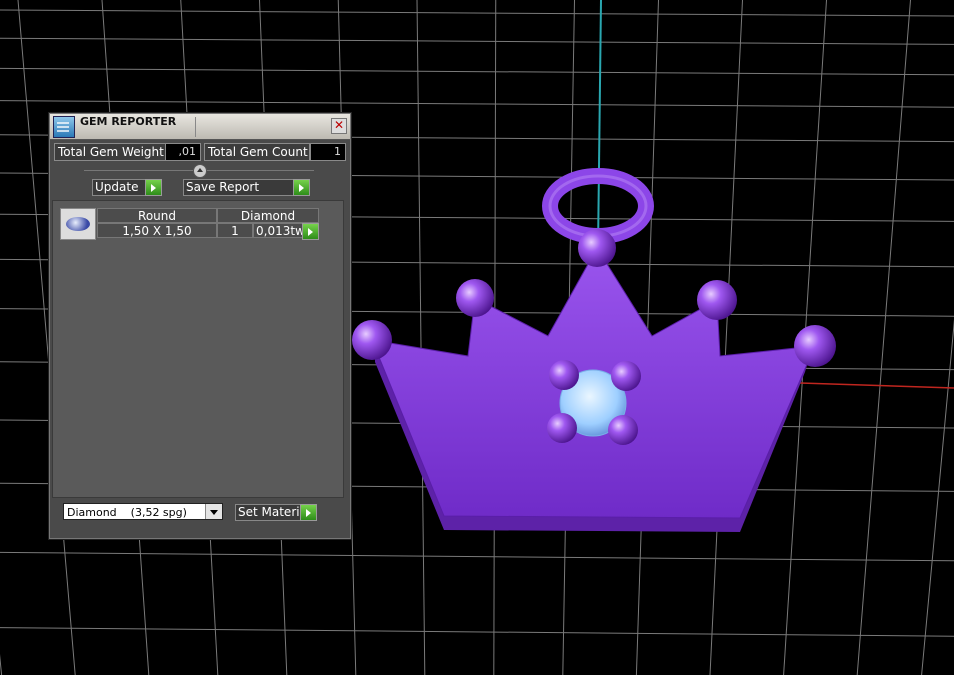 The width and height of the screenshot is (954, 675). What do you see at coordinates (223, 187) in the screenshot?
I see `save-report-button-label: Save Report` at bounding box center [223, 187].